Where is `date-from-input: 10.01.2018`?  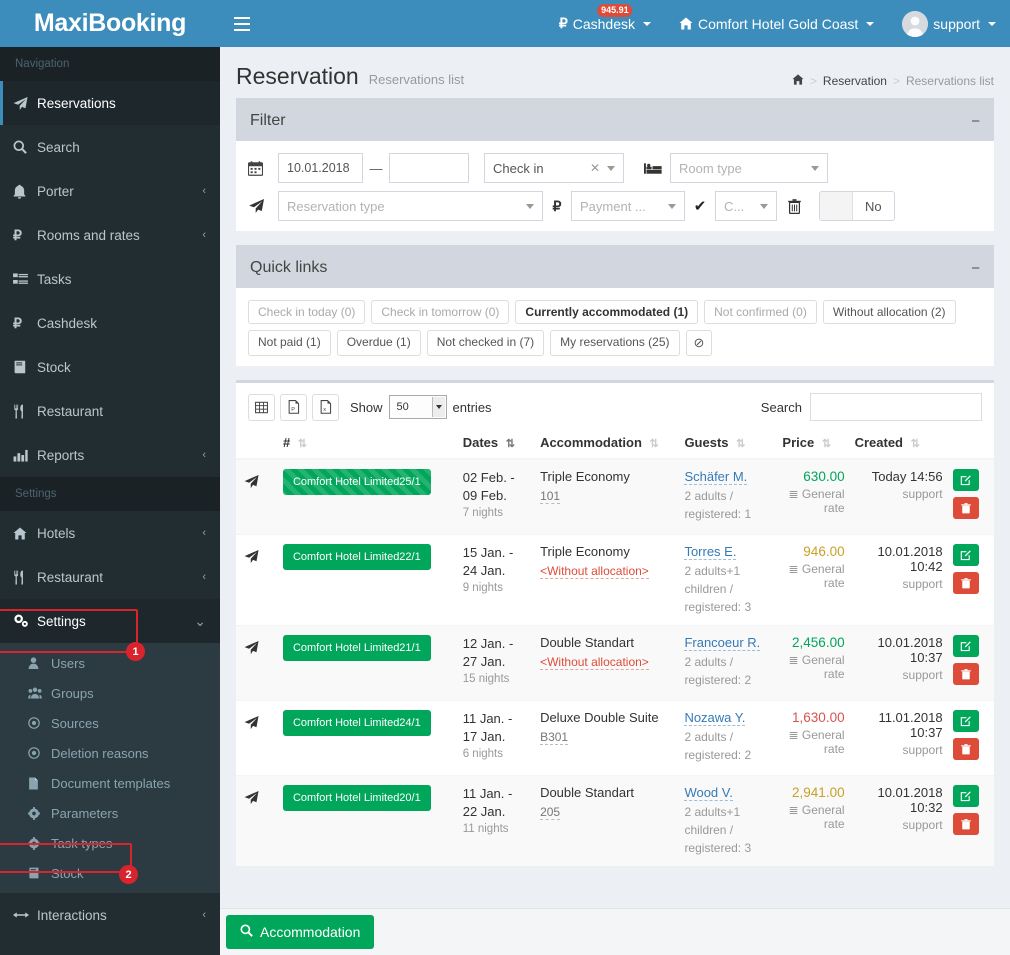
date-from-input: 10.01.2018 is located at coordinates (320, 168).